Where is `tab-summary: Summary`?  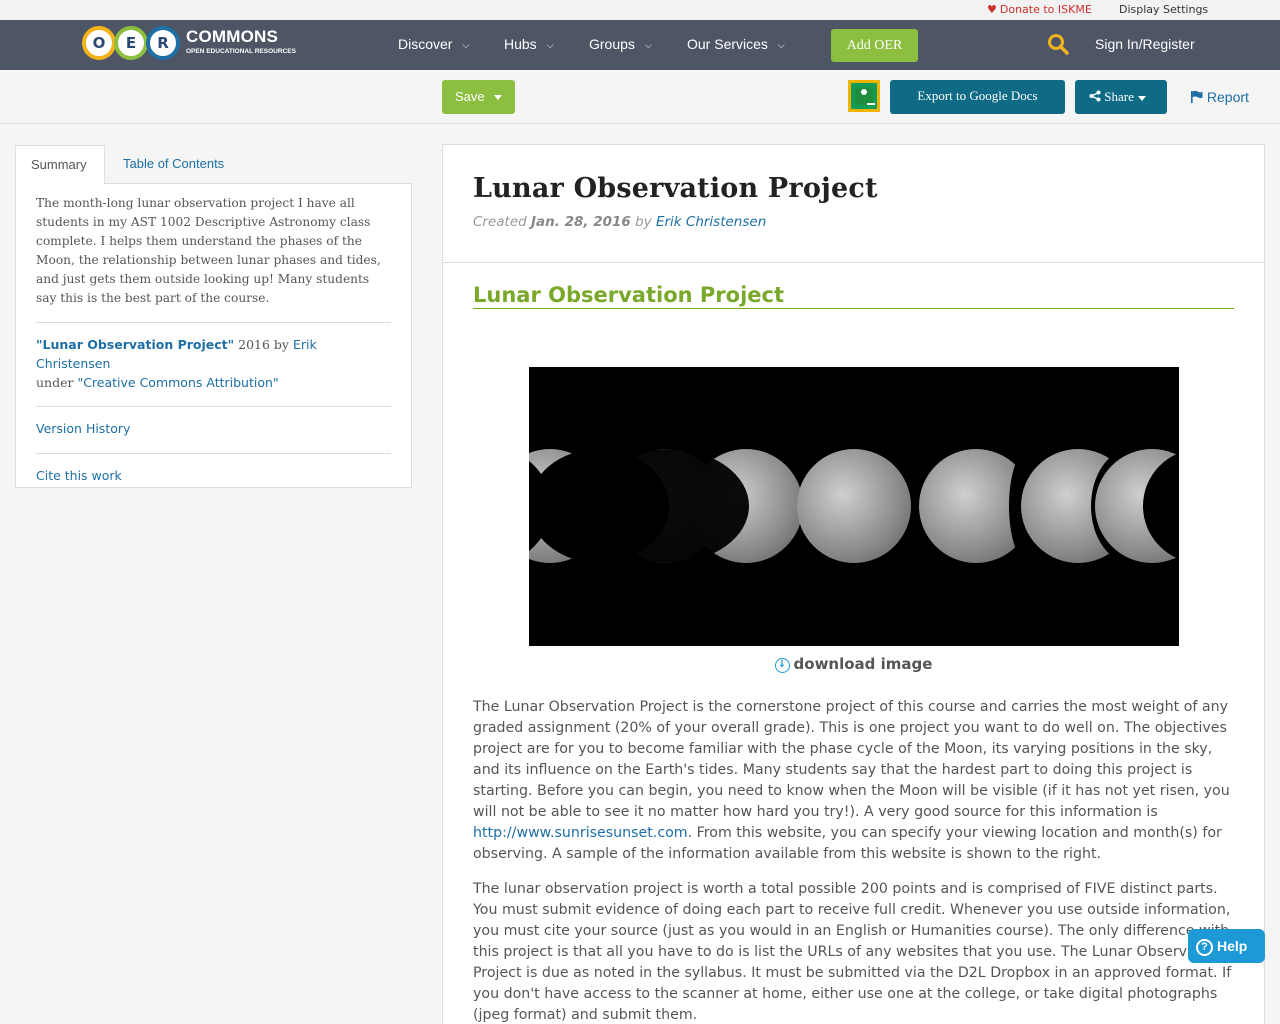 tab-summary: Summary is located at coordinates (60, 164).